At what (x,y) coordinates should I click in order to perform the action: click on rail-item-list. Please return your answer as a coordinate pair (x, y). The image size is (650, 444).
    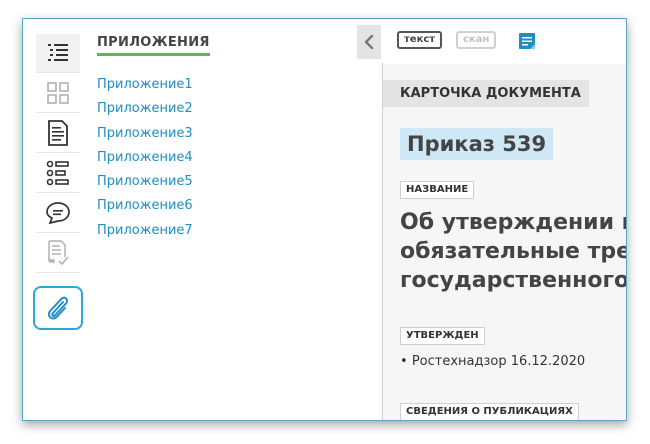
    Looking at the image, I should click on (58, 53).